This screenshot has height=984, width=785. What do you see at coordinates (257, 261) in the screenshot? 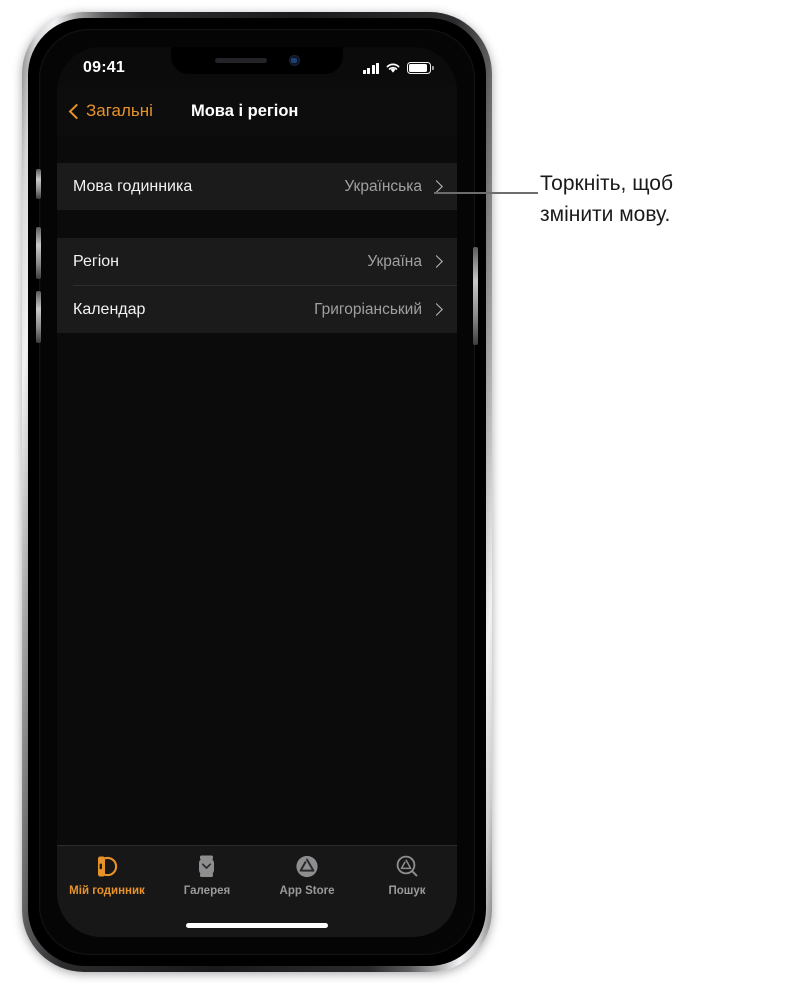
I see `row-region: Регіон Україна` at bounding box center [257, 261].